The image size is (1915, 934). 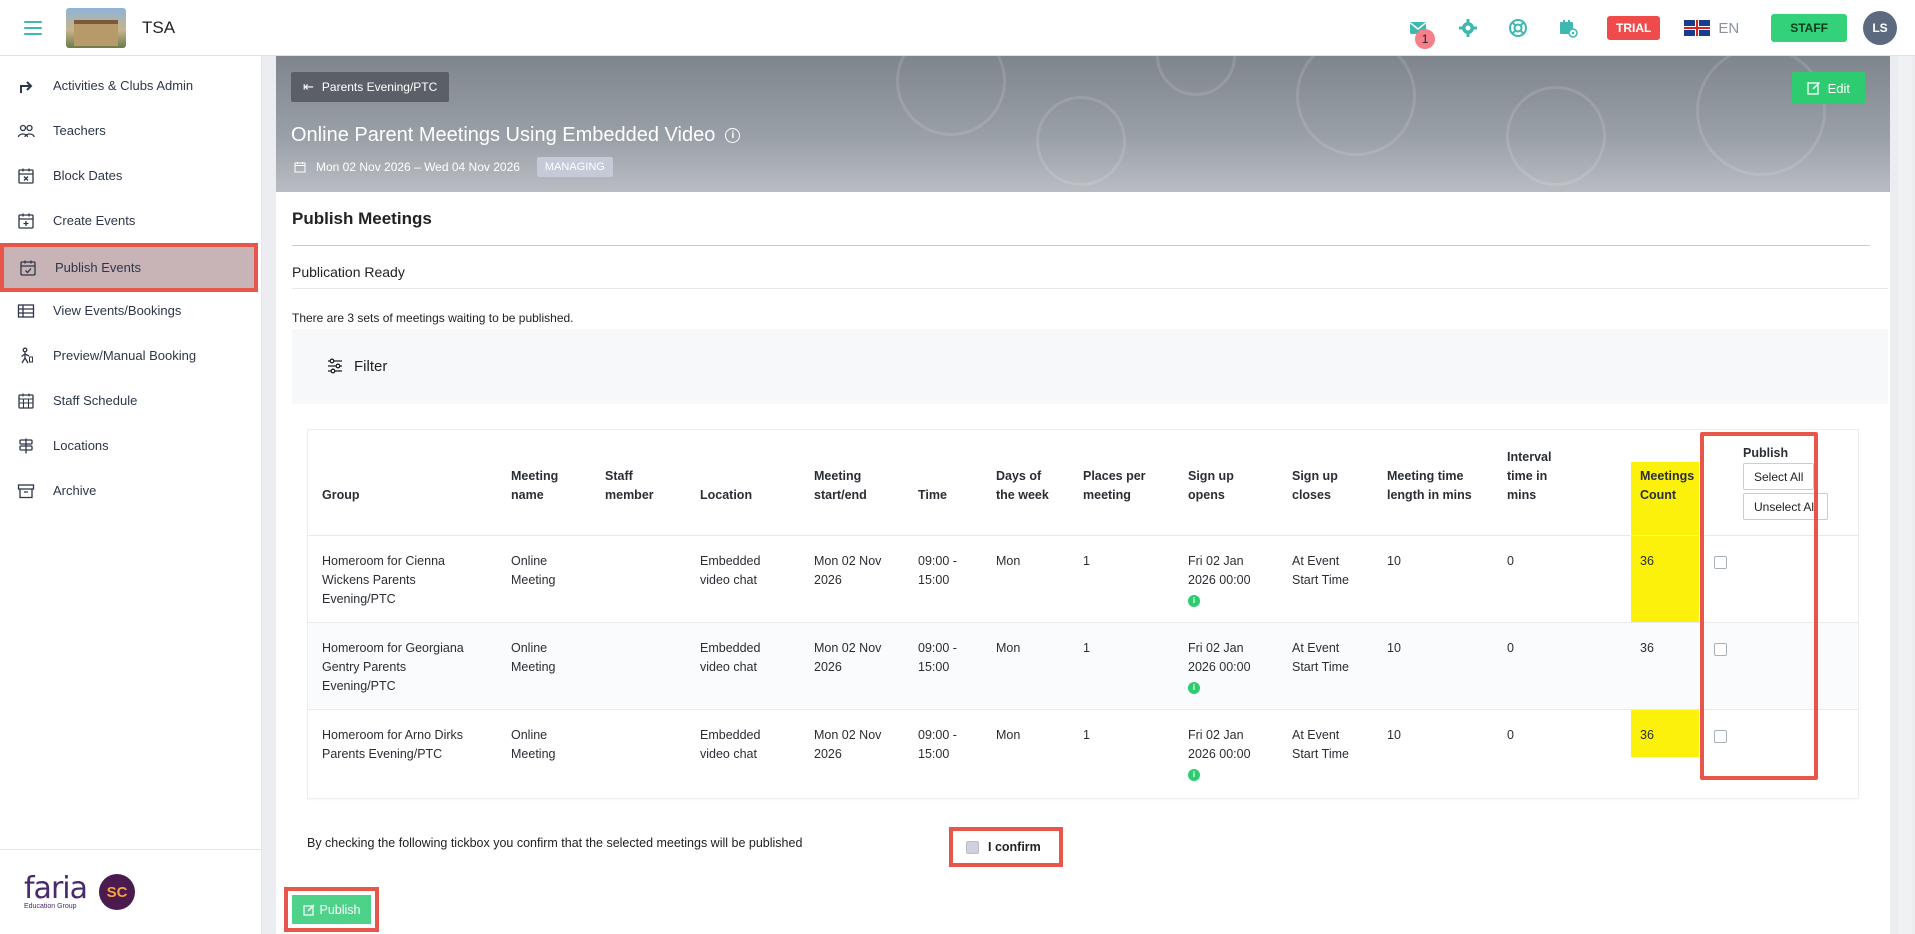 I want to click on column-header-meeting-name: Meeting name, so click(x=535, y=485).